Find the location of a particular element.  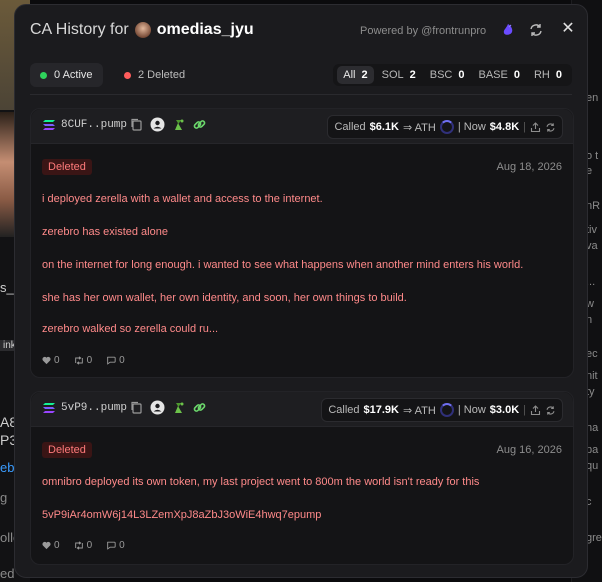

called-label: Called is located at coordinates (344, 410).